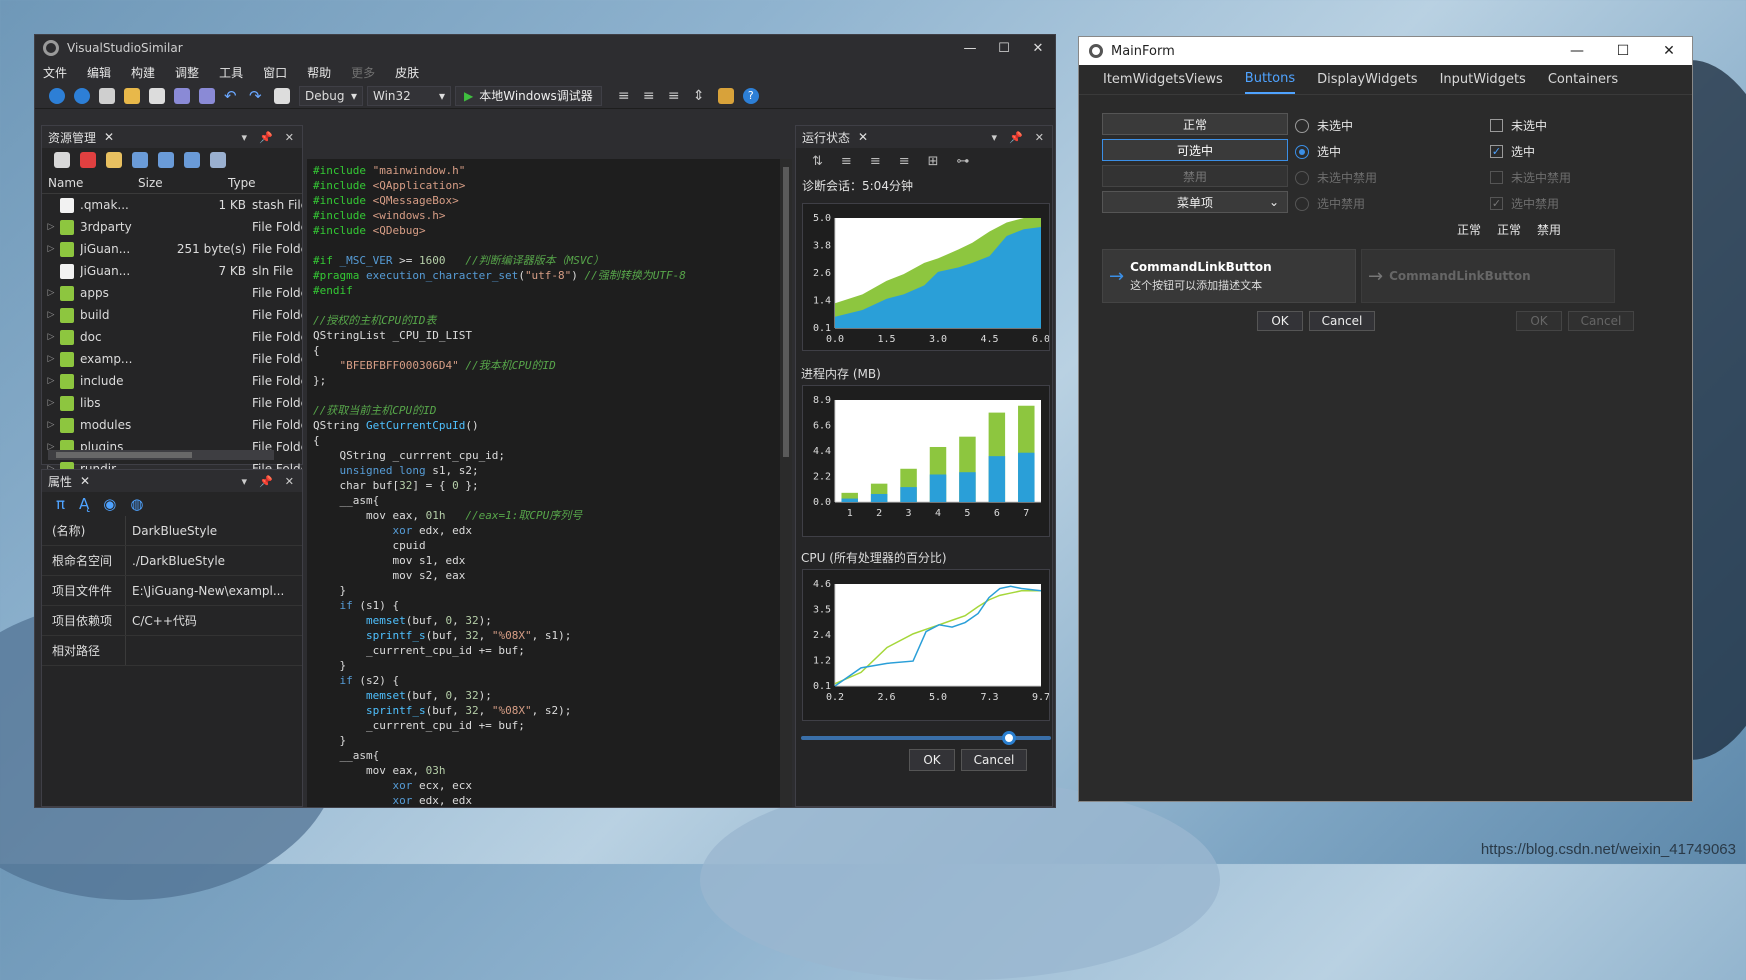  Describe the element at coordinates (904, 161) in the screenshot. I see `align-right-icon: ≡` at that location.